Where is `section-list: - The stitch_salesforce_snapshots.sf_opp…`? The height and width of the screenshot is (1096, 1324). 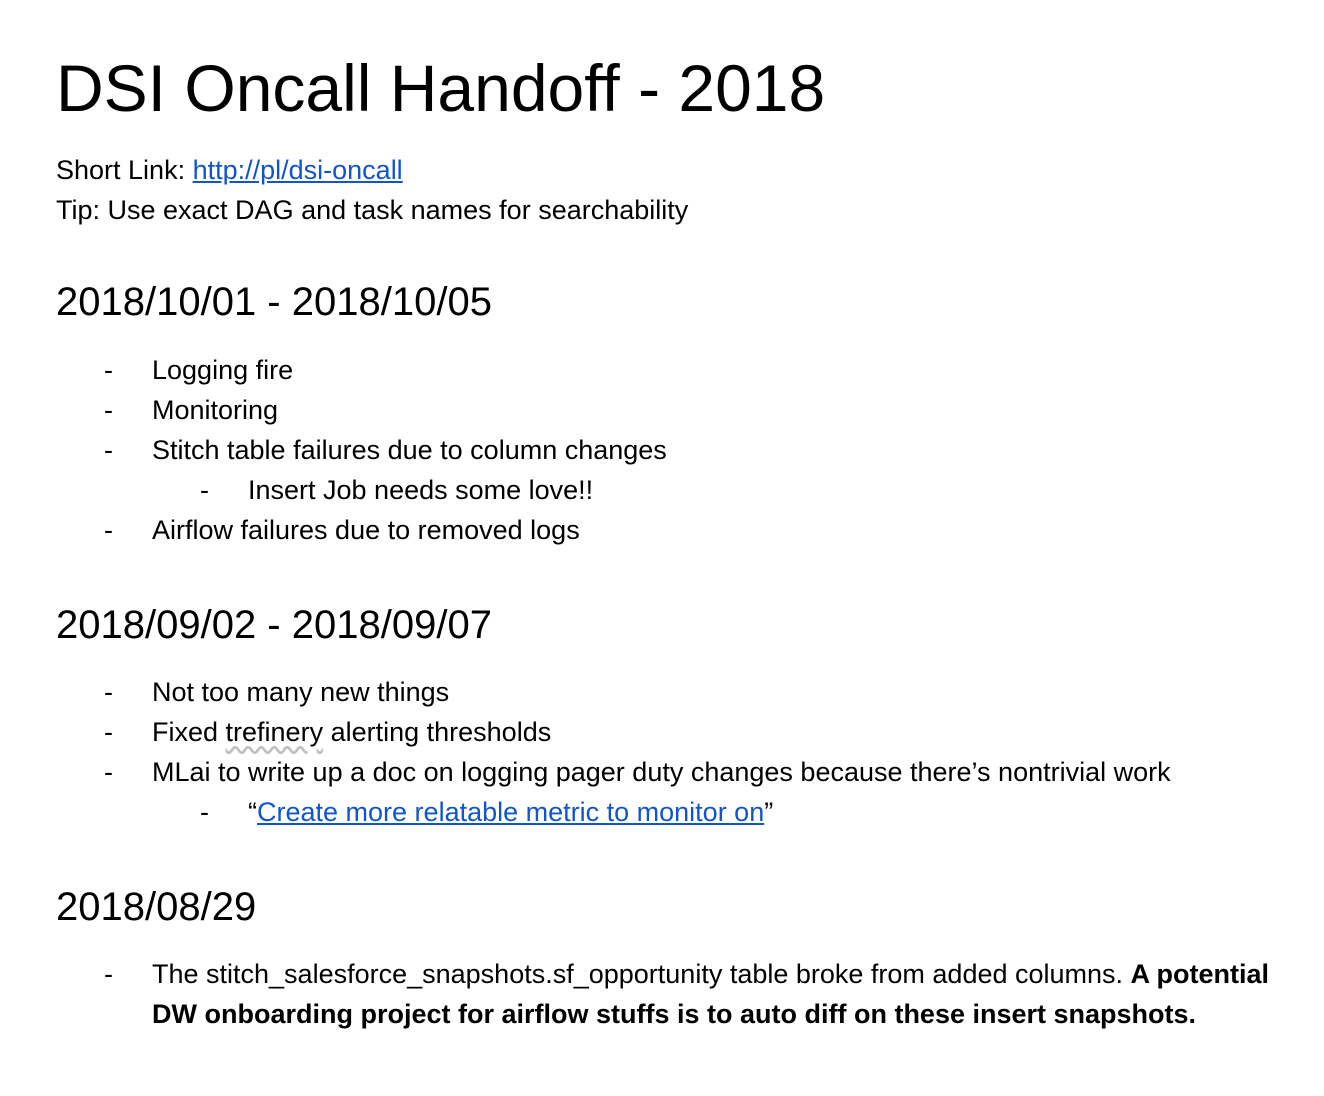 section-list: - The stitch_salesforce_snapshots.sf_opp… is located at coordinates (681, 994).